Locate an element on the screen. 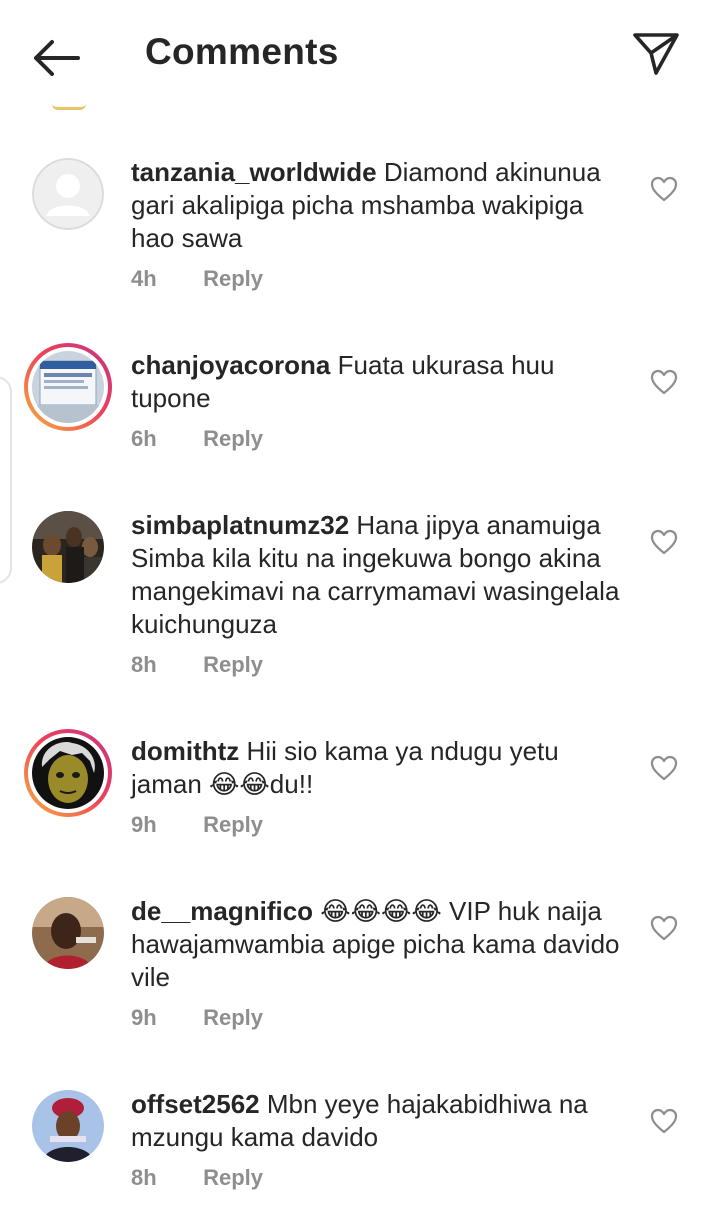 The width and height of the screenshot is (720, 1224). top-bar: Comments is located at coordinates (360, 55).